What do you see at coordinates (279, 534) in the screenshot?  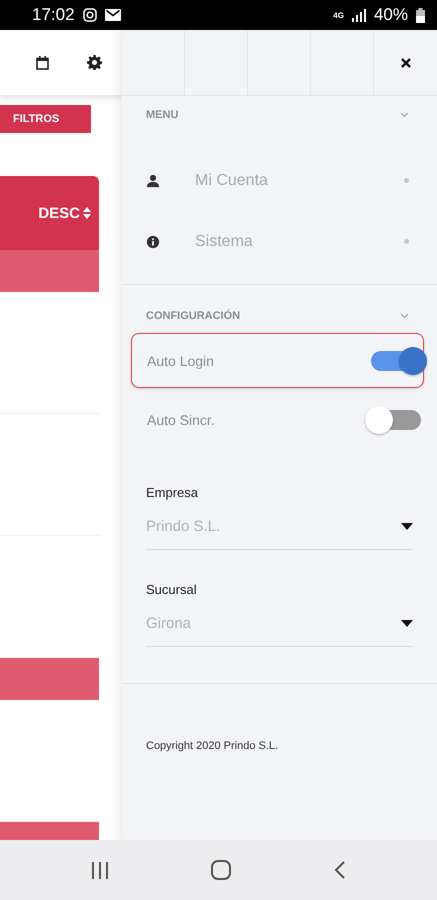 I see `dropdown-field: Prindo S.L.` at bounding box center [279, 534].